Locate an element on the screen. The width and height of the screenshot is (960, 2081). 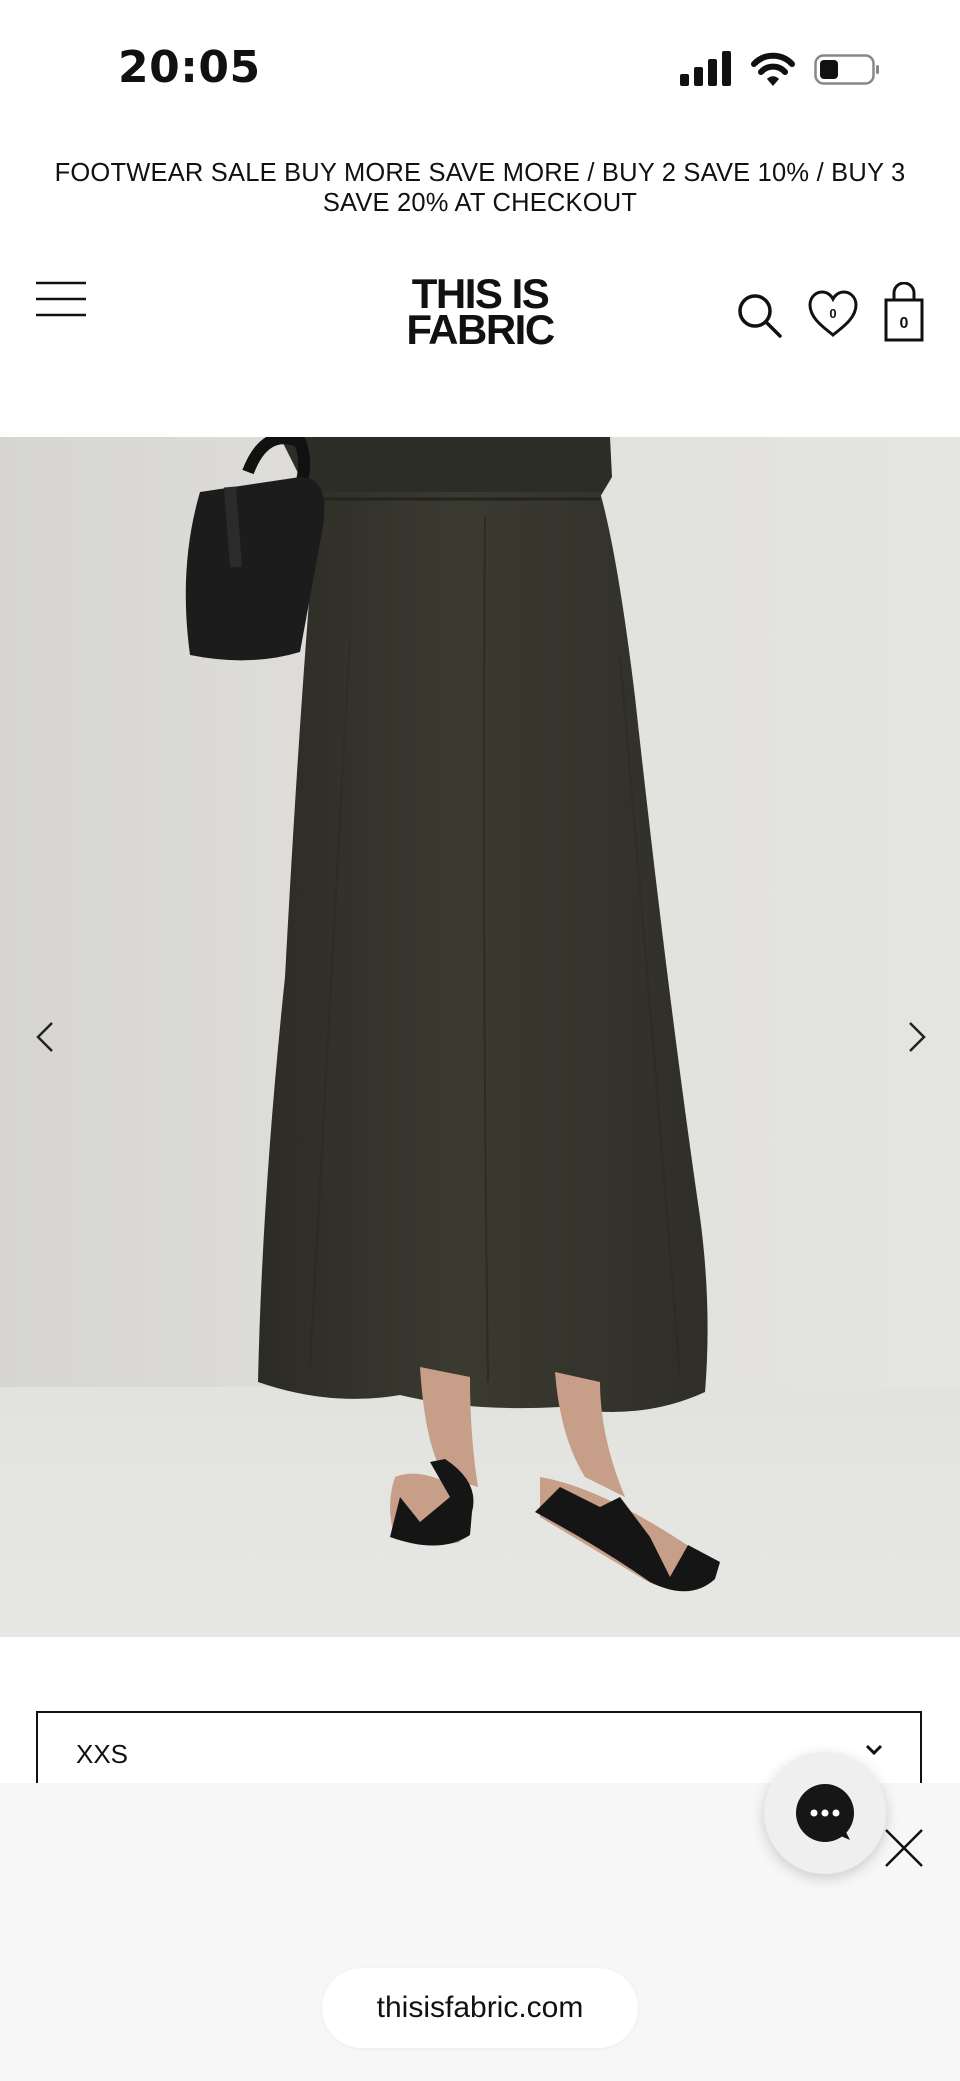
close-button is located at coordinates (904, 1848).